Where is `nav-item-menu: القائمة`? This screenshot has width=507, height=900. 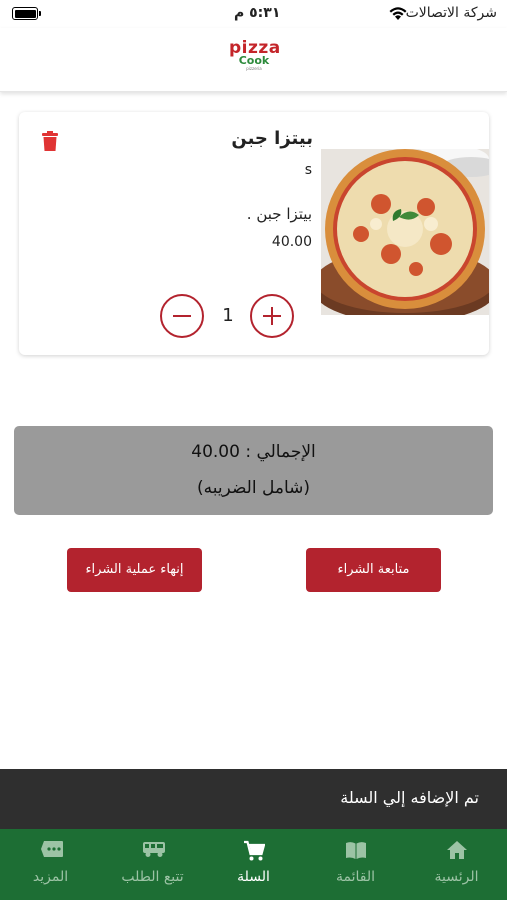 nav-item-menu: القائمة is located at coordinates (355, 864).